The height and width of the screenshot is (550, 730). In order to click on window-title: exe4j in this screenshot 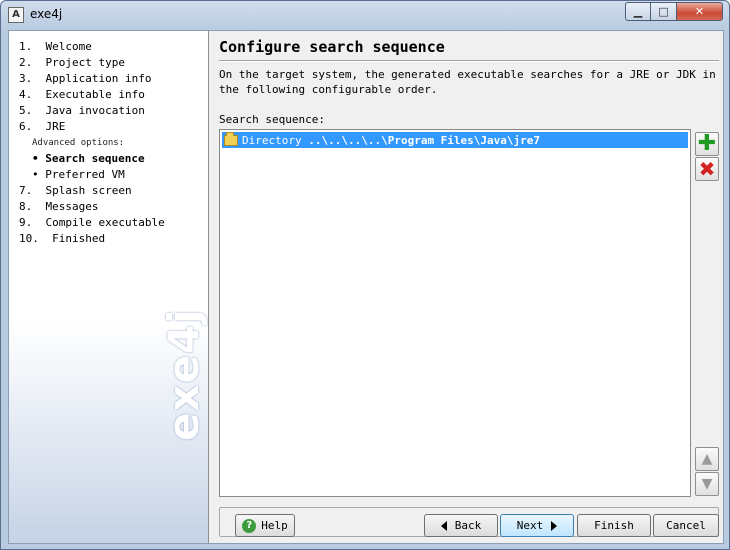, I will do `click(46, 14)`.